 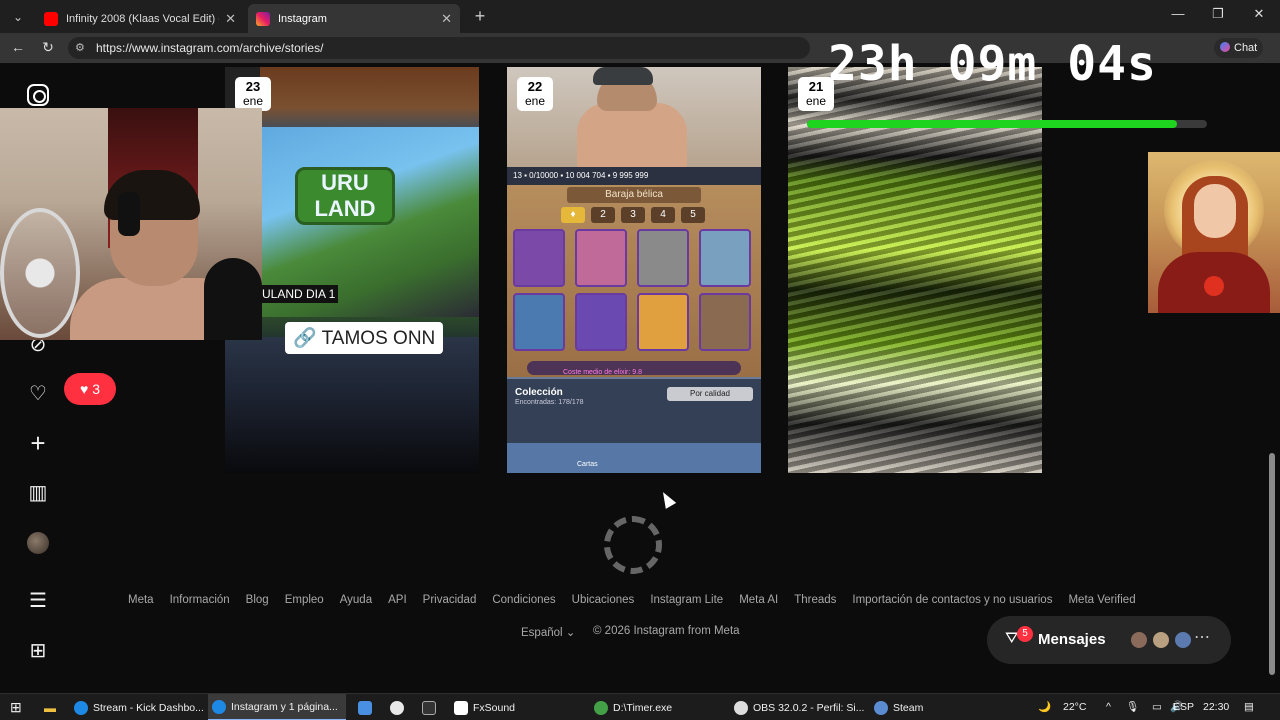 I want to click on tab-youtube: Infinity 2008 (Klaas Vocal Edit) - Yo ✕, so click(x=140, y=18).